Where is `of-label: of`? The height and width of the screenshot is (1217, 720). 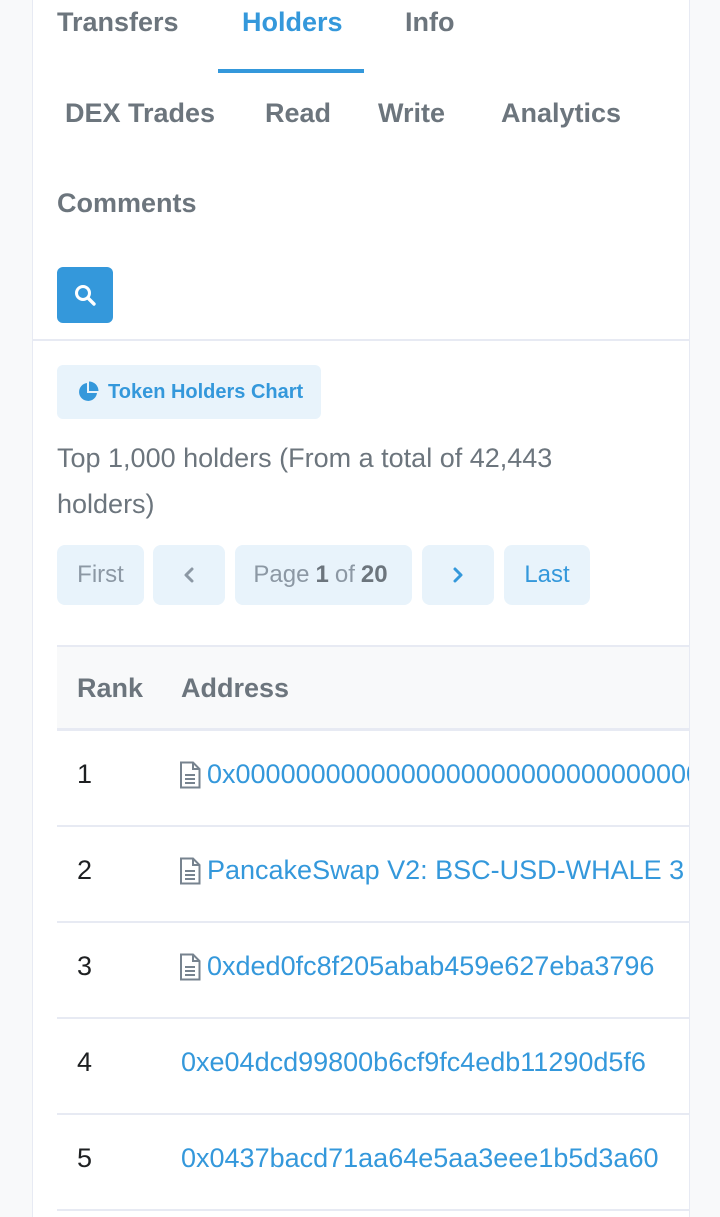 of-label: of is located at coordinates (344, 574).